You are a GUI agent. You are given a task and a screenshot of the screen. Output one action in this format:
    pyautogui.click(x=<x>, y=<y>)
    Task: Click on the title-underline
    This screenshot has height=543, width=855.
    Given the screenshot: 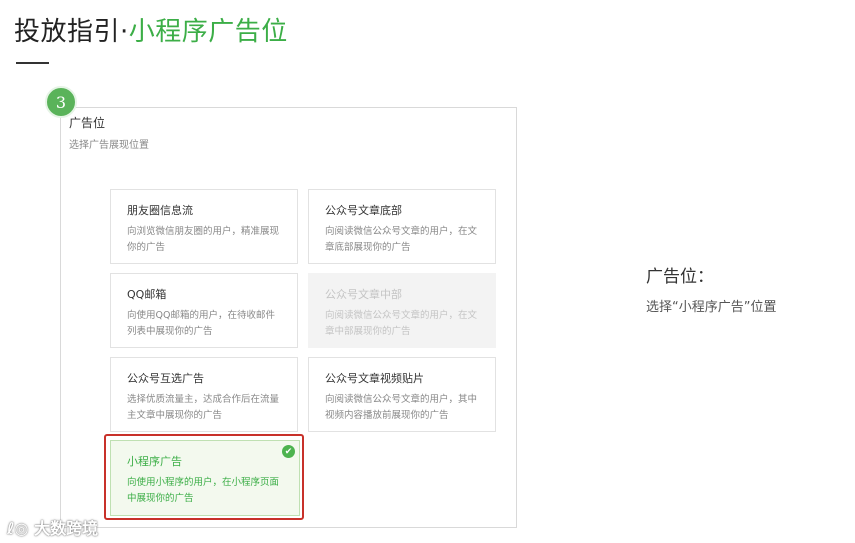 What is the action you would take?
    pyautogui.click(x=32, y=63)
    